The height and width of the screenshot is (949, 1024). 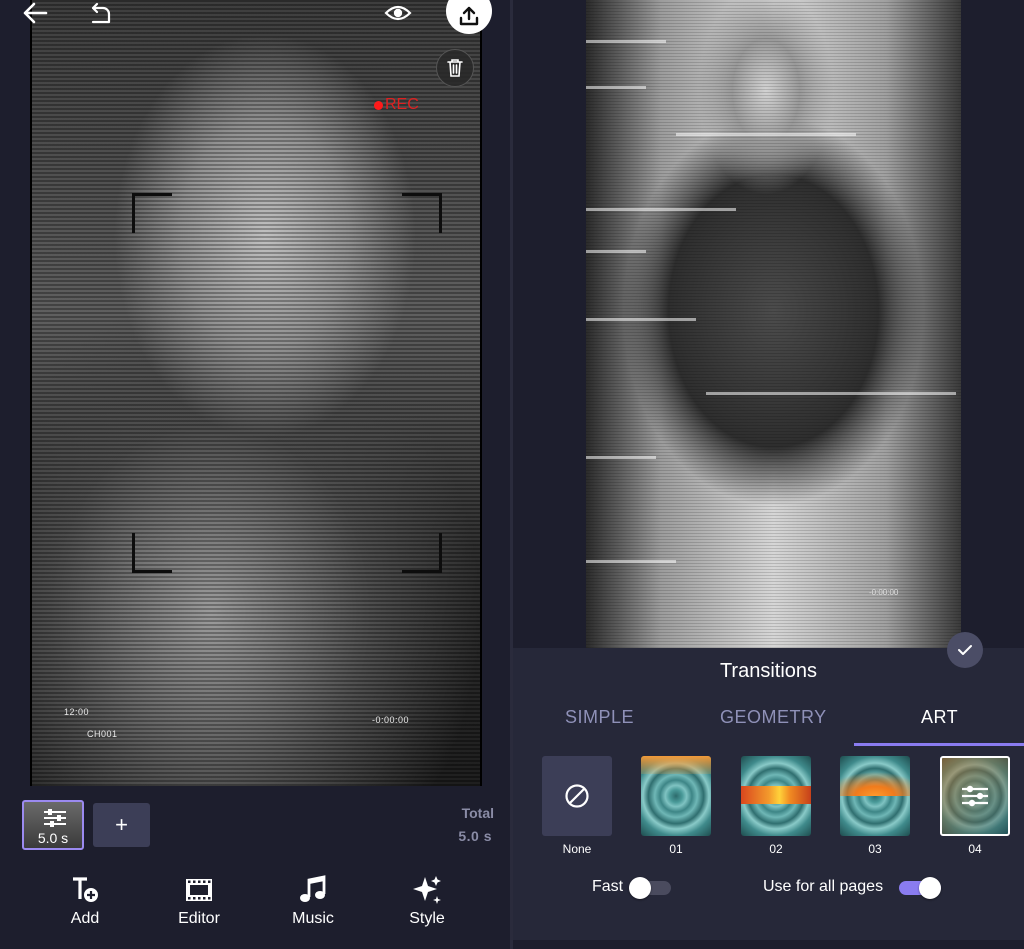 I want to click on tool-style-label: Style, so click(x=427, y=918).